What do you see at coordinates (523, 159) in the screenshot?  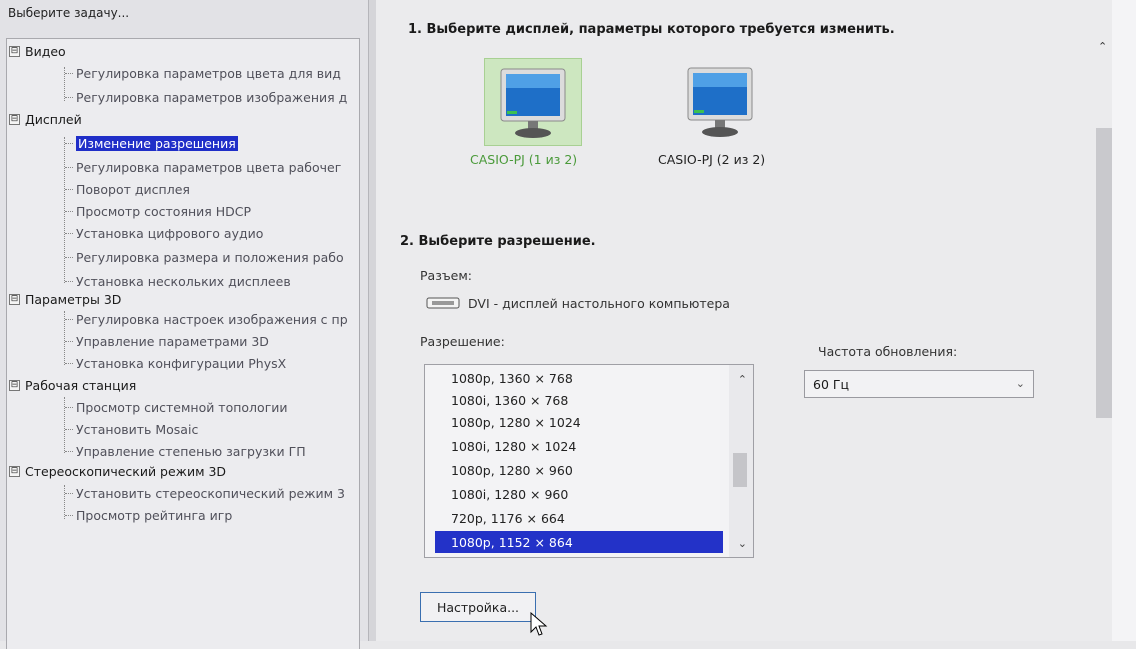 I see `display-1-label: CASIO-PJ (1 из 2)` at bounding box center [523, 159].